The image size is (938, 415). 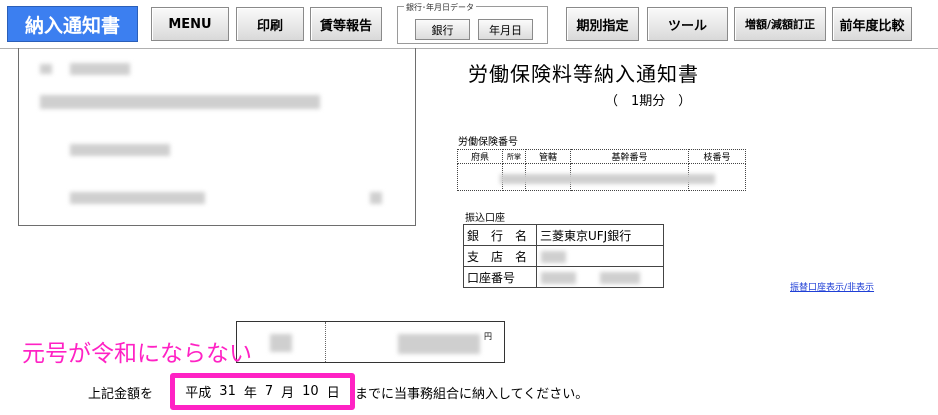 I want to click on header-base-number: 基幹番号, so click(x=629, y=156).